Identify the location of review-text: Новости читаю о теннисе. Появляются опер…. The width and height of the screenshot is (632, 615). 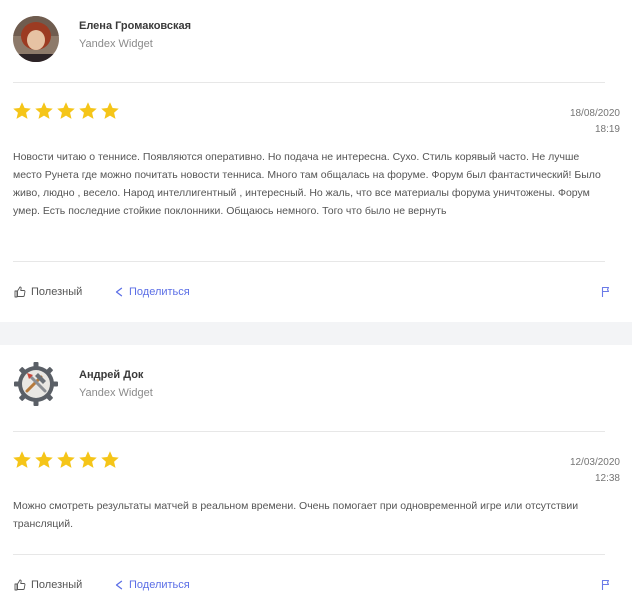
(307, 184).